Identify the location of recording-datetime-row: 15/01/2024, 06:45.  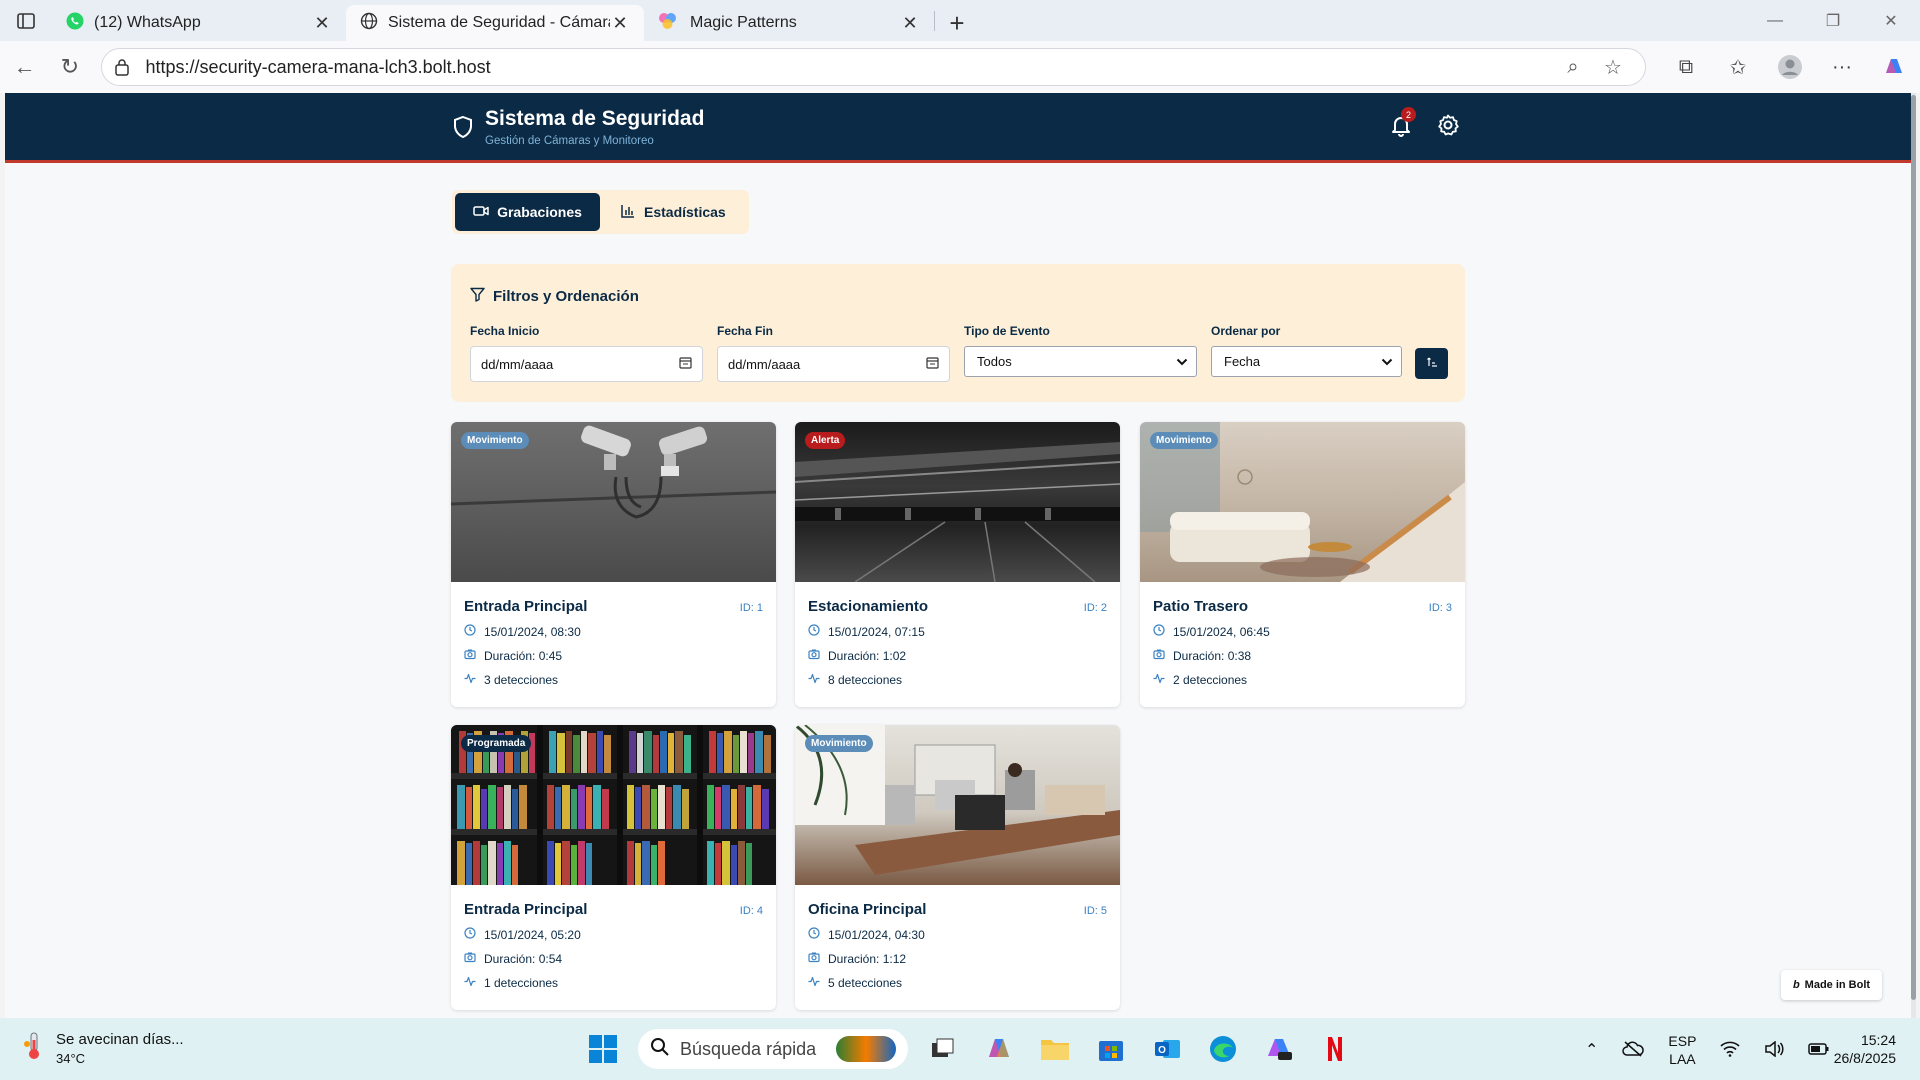
(1302, 631).